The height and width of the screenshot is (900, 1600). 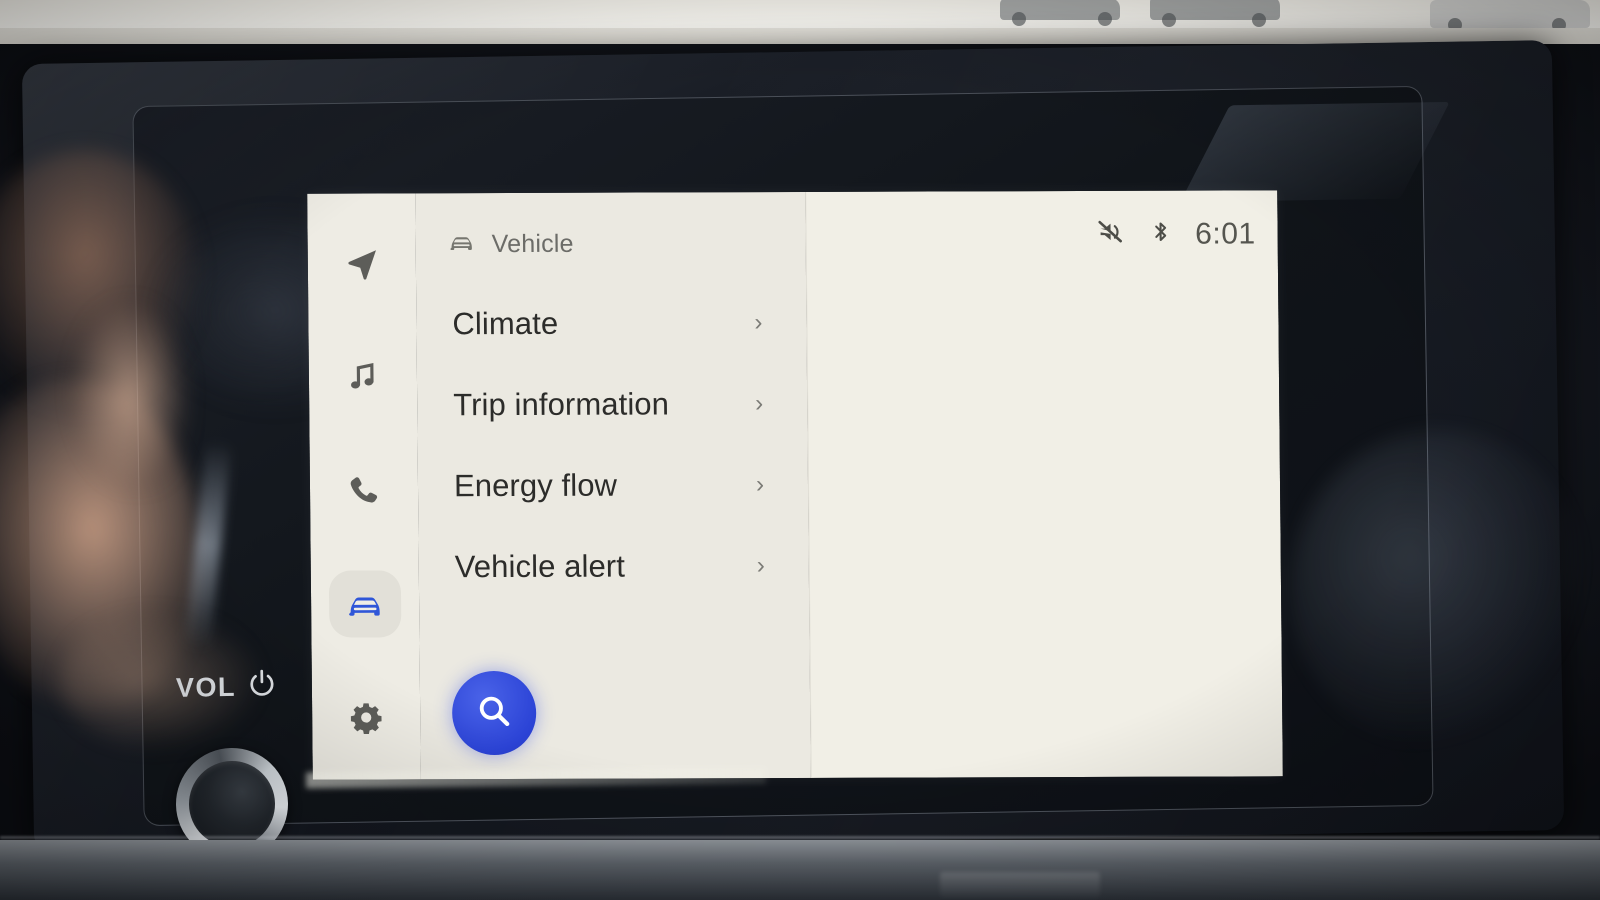 I want to click on phone-icon, so click(x=364, y=490).